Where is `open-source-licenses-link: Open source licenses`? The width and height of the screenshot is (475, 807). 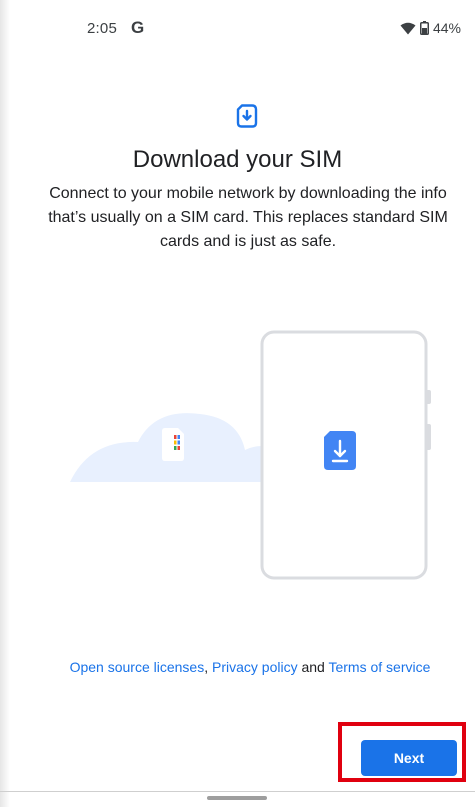 open-source-licenses-link: Open source licenses is located at coordinates (137, 667).